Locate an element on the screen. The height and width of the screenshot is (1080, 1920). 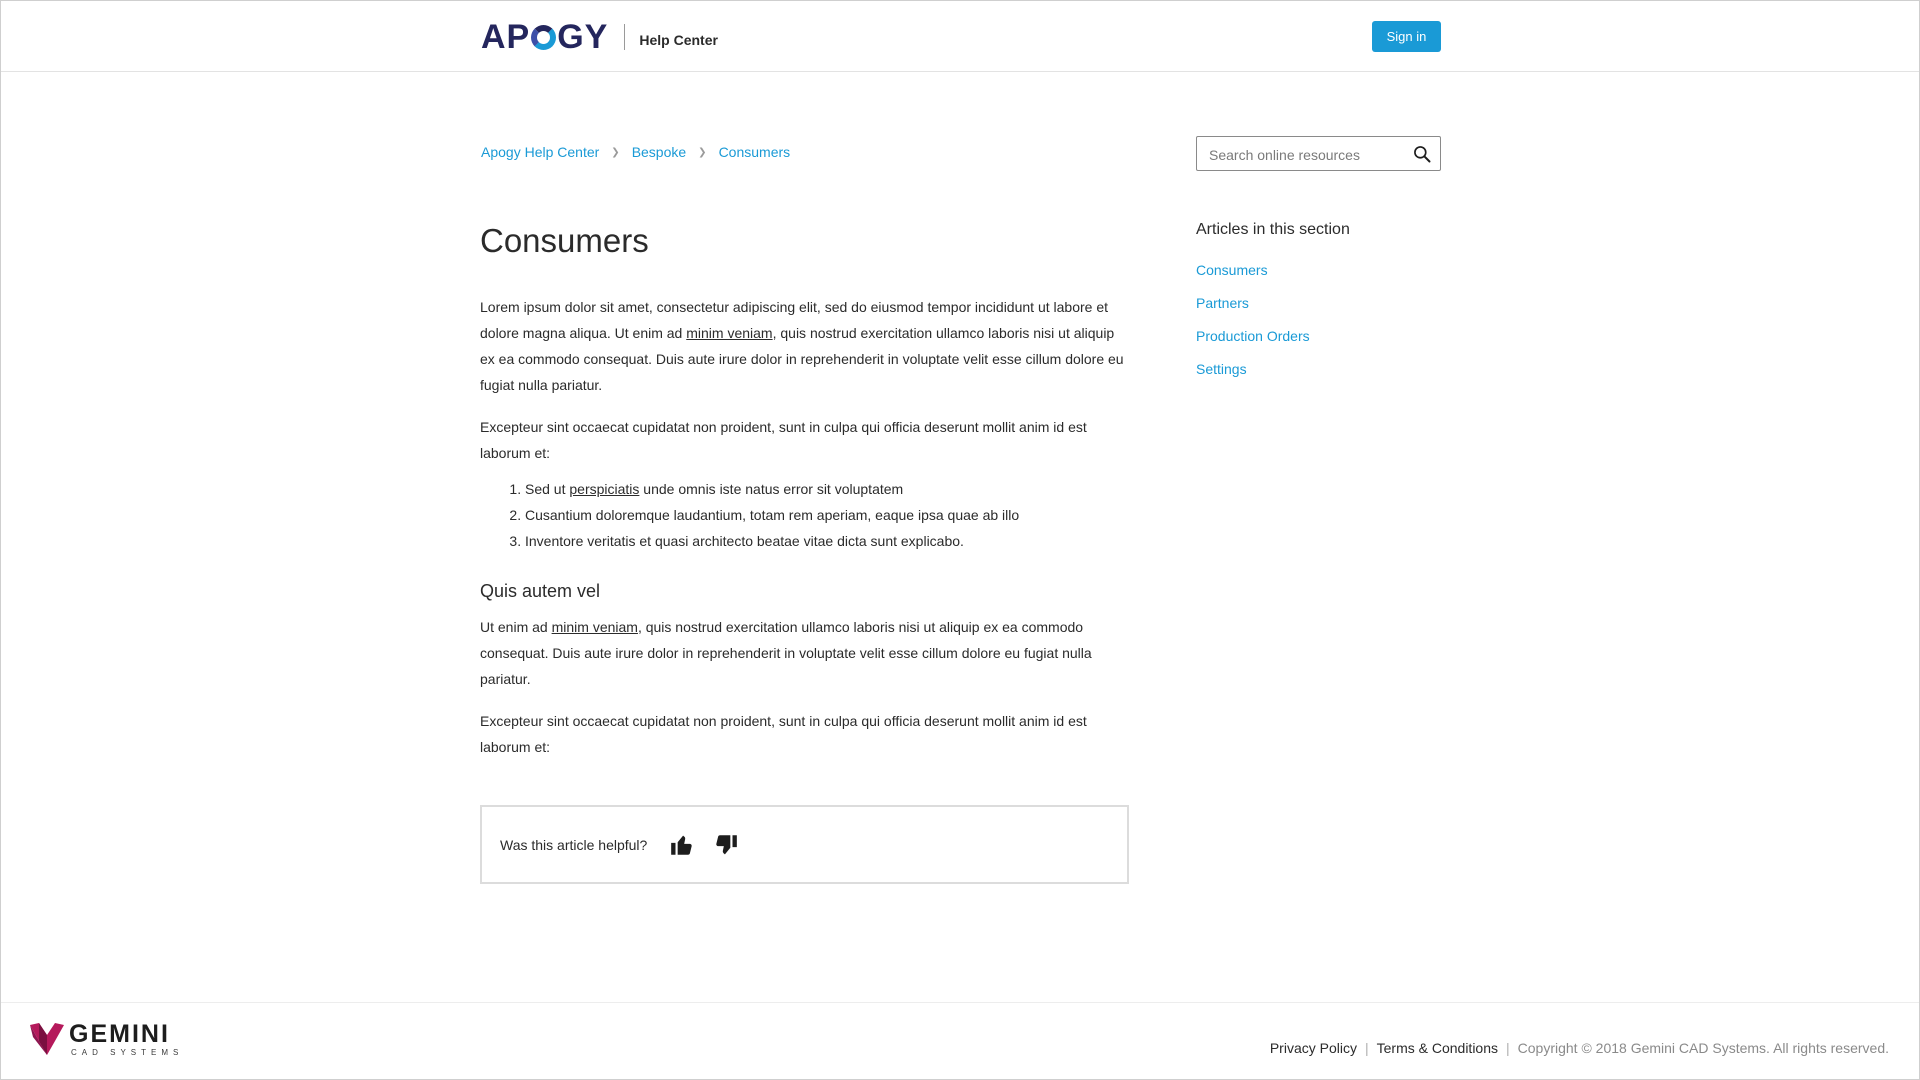
logo-letters-ap: AP is located at coordinates (506, 37).